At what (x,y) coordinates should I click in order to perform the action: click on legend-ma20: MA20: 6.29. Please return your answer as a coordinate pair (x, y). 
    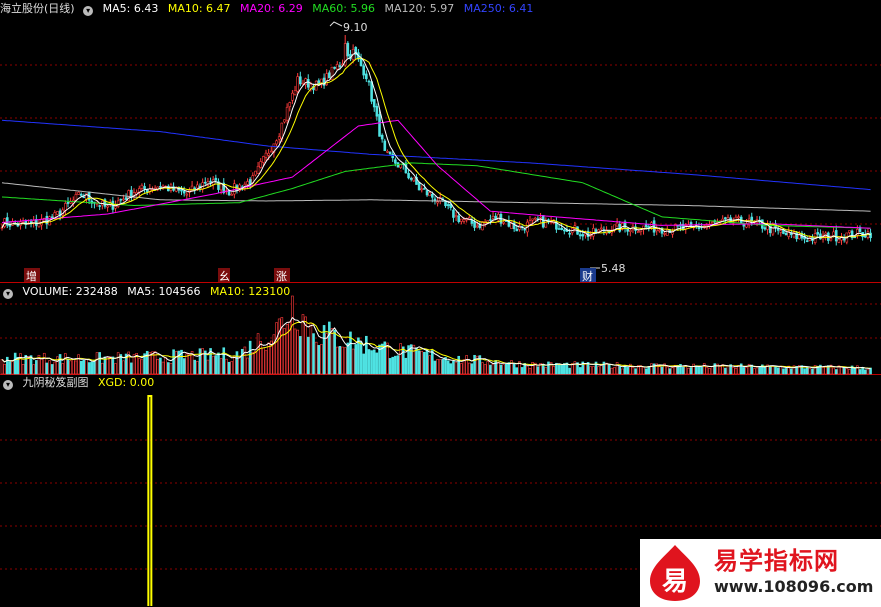
    Looking at the image, I should click on (271, 8).